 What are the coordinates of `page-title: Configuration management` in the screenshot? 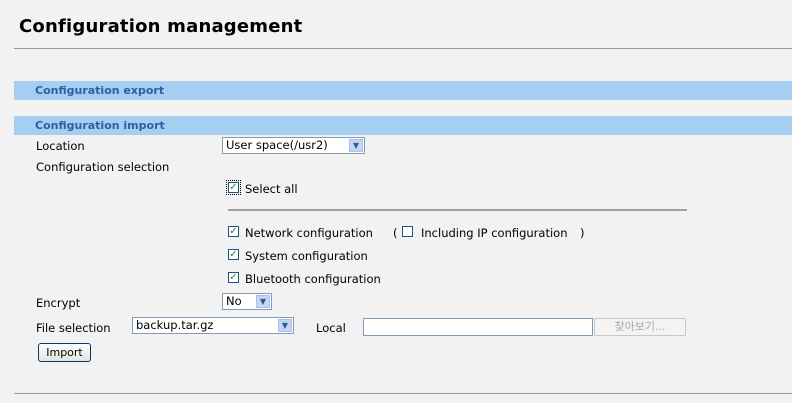 It's located at (161, 26).